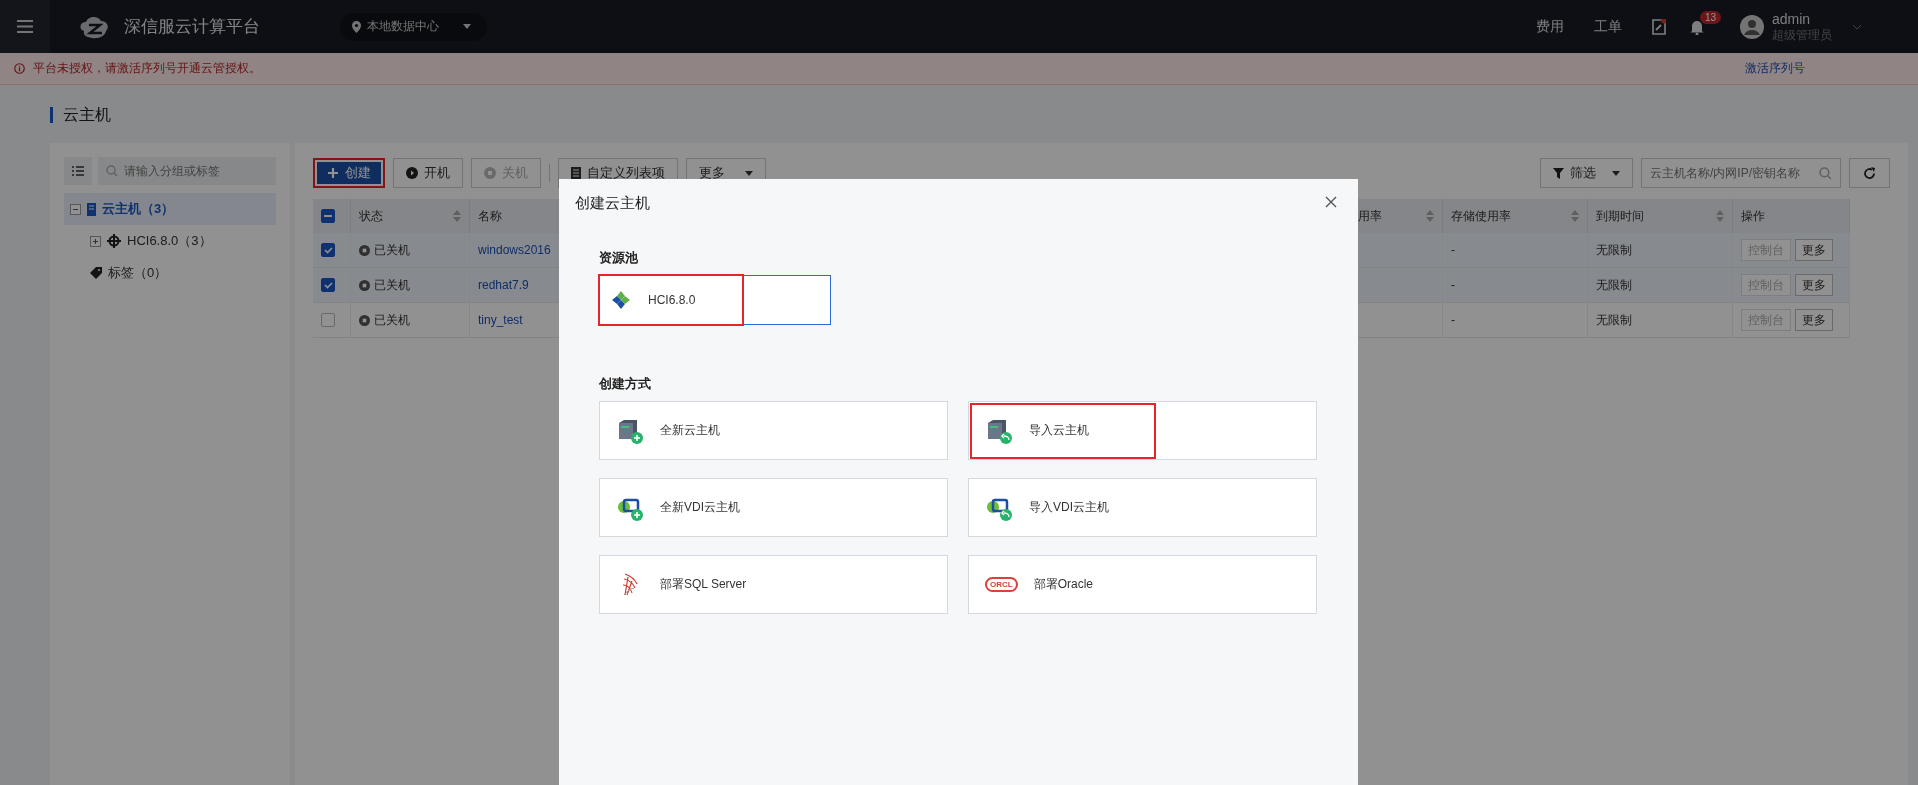 Image resolution: width=1918 pixels, height=785 pixels. What do you see at coordinates (1001, 584) in the screenshot?
I see `oracle-logo: ORCL` at bounding box center [1001, 584].